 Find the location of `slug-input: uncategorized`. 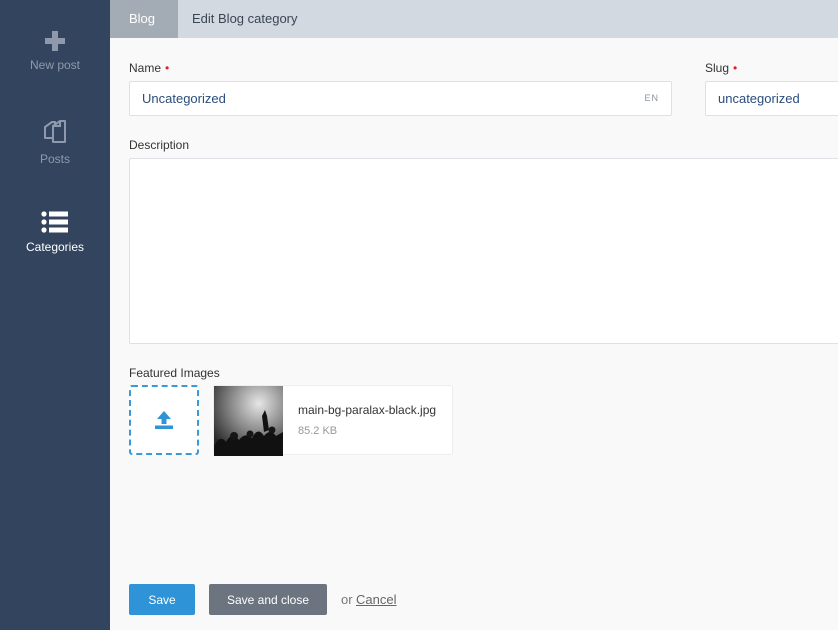

slug-input: uncategorized is located at coordinates (771, 98).